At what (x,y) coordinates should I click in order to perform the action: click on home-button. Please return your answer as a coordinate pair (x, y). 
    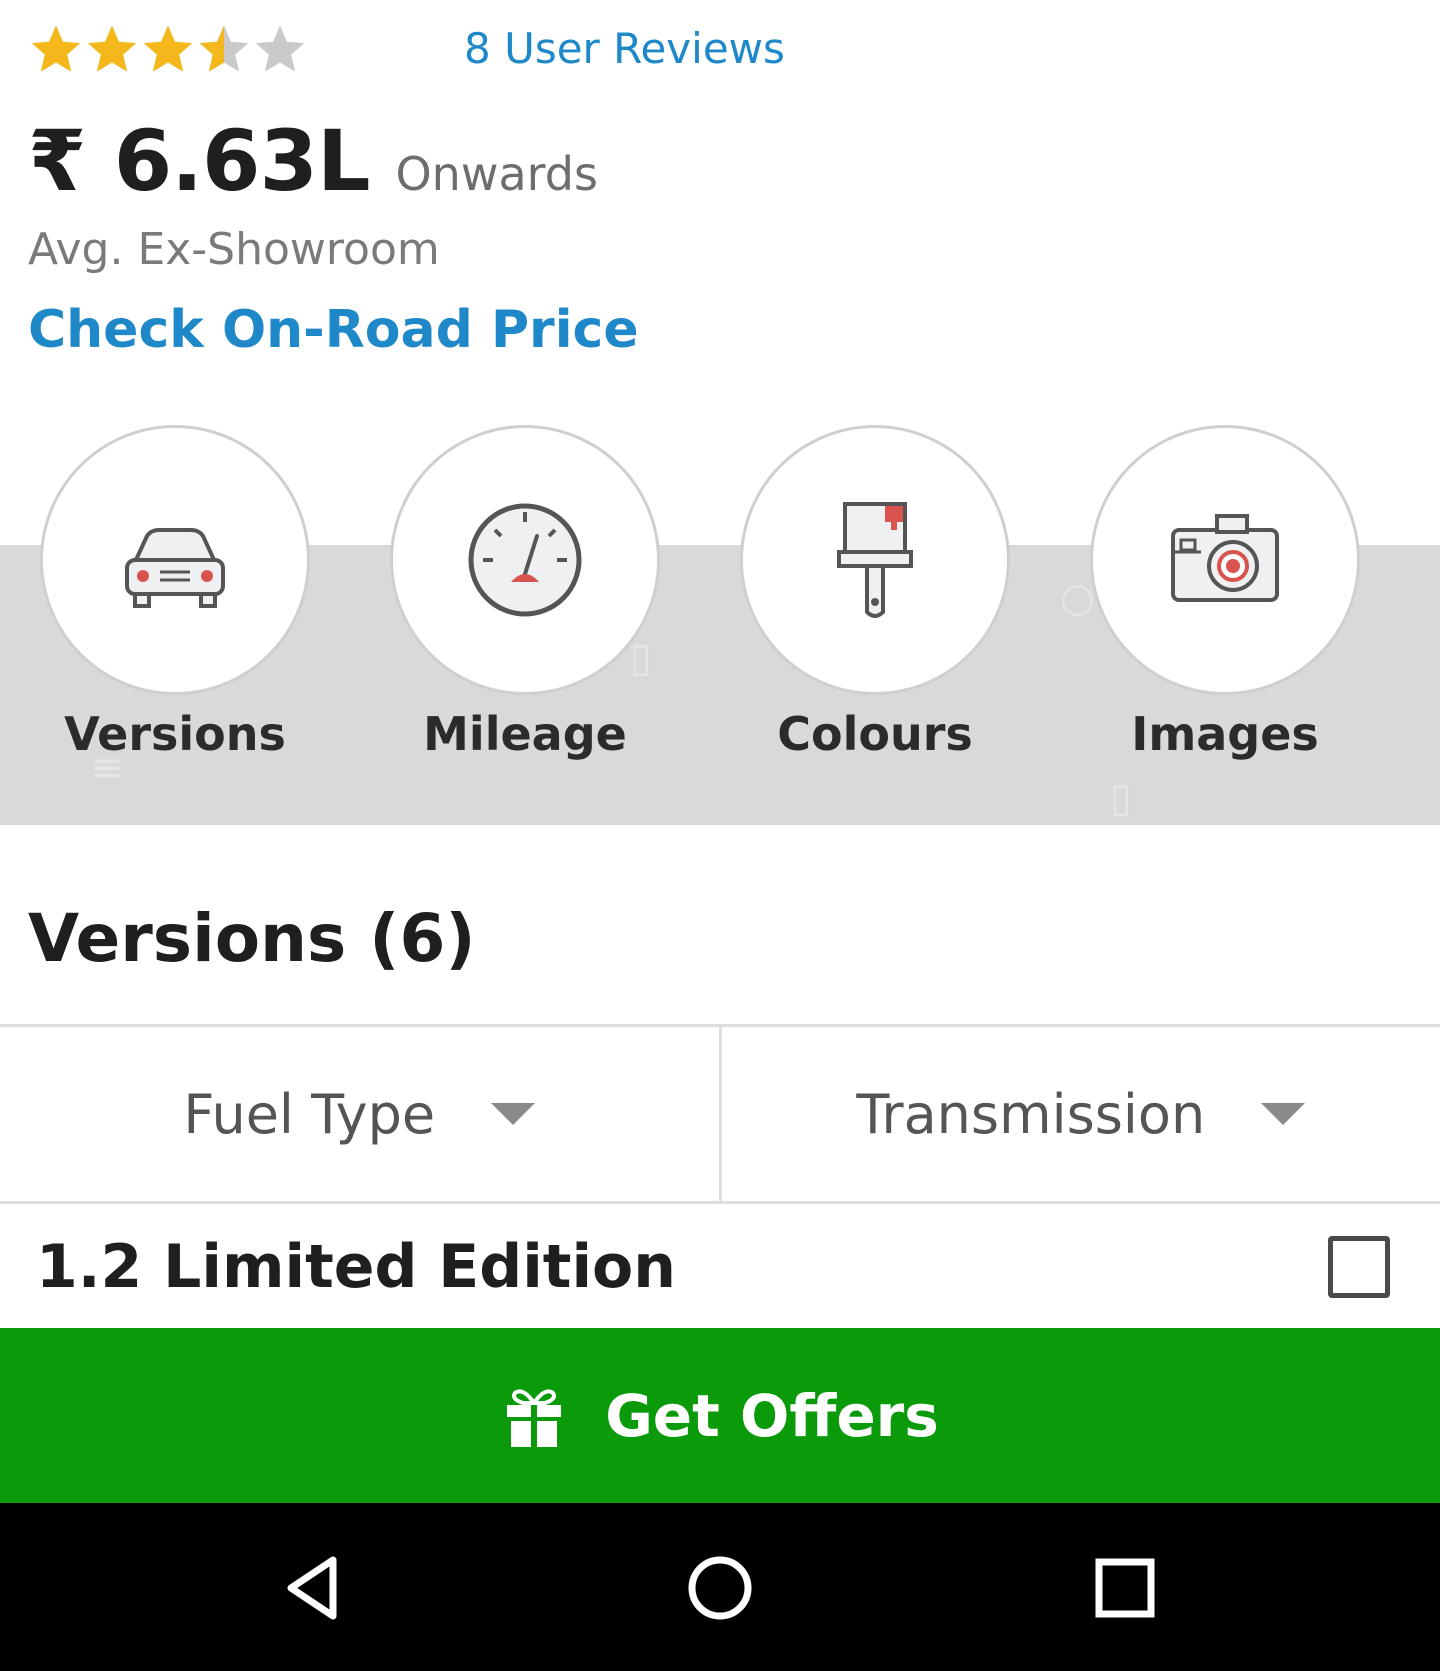
    Looking at the image, I should click on (720, 1588).